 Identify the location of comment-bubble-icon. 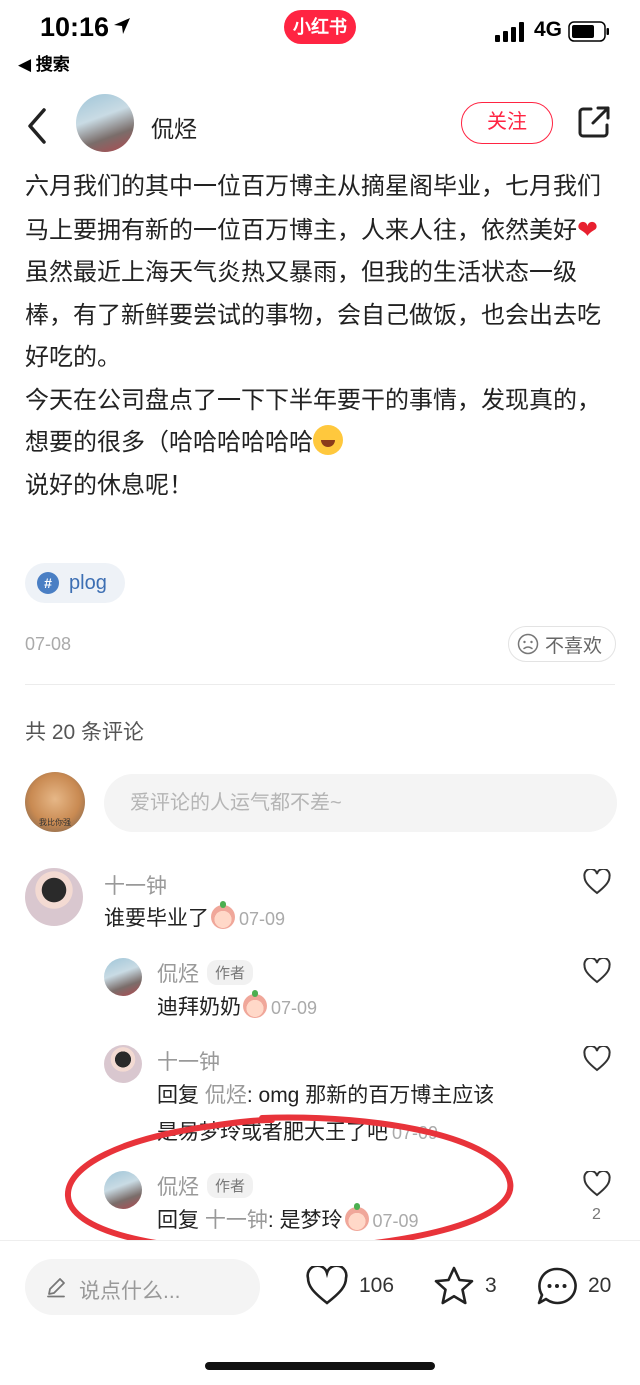
(557, 1286).